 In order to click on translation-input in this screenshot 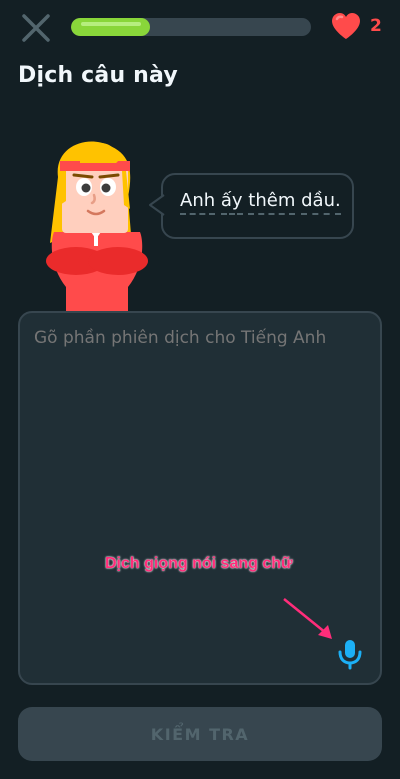, I will do `click(199, 338)`.